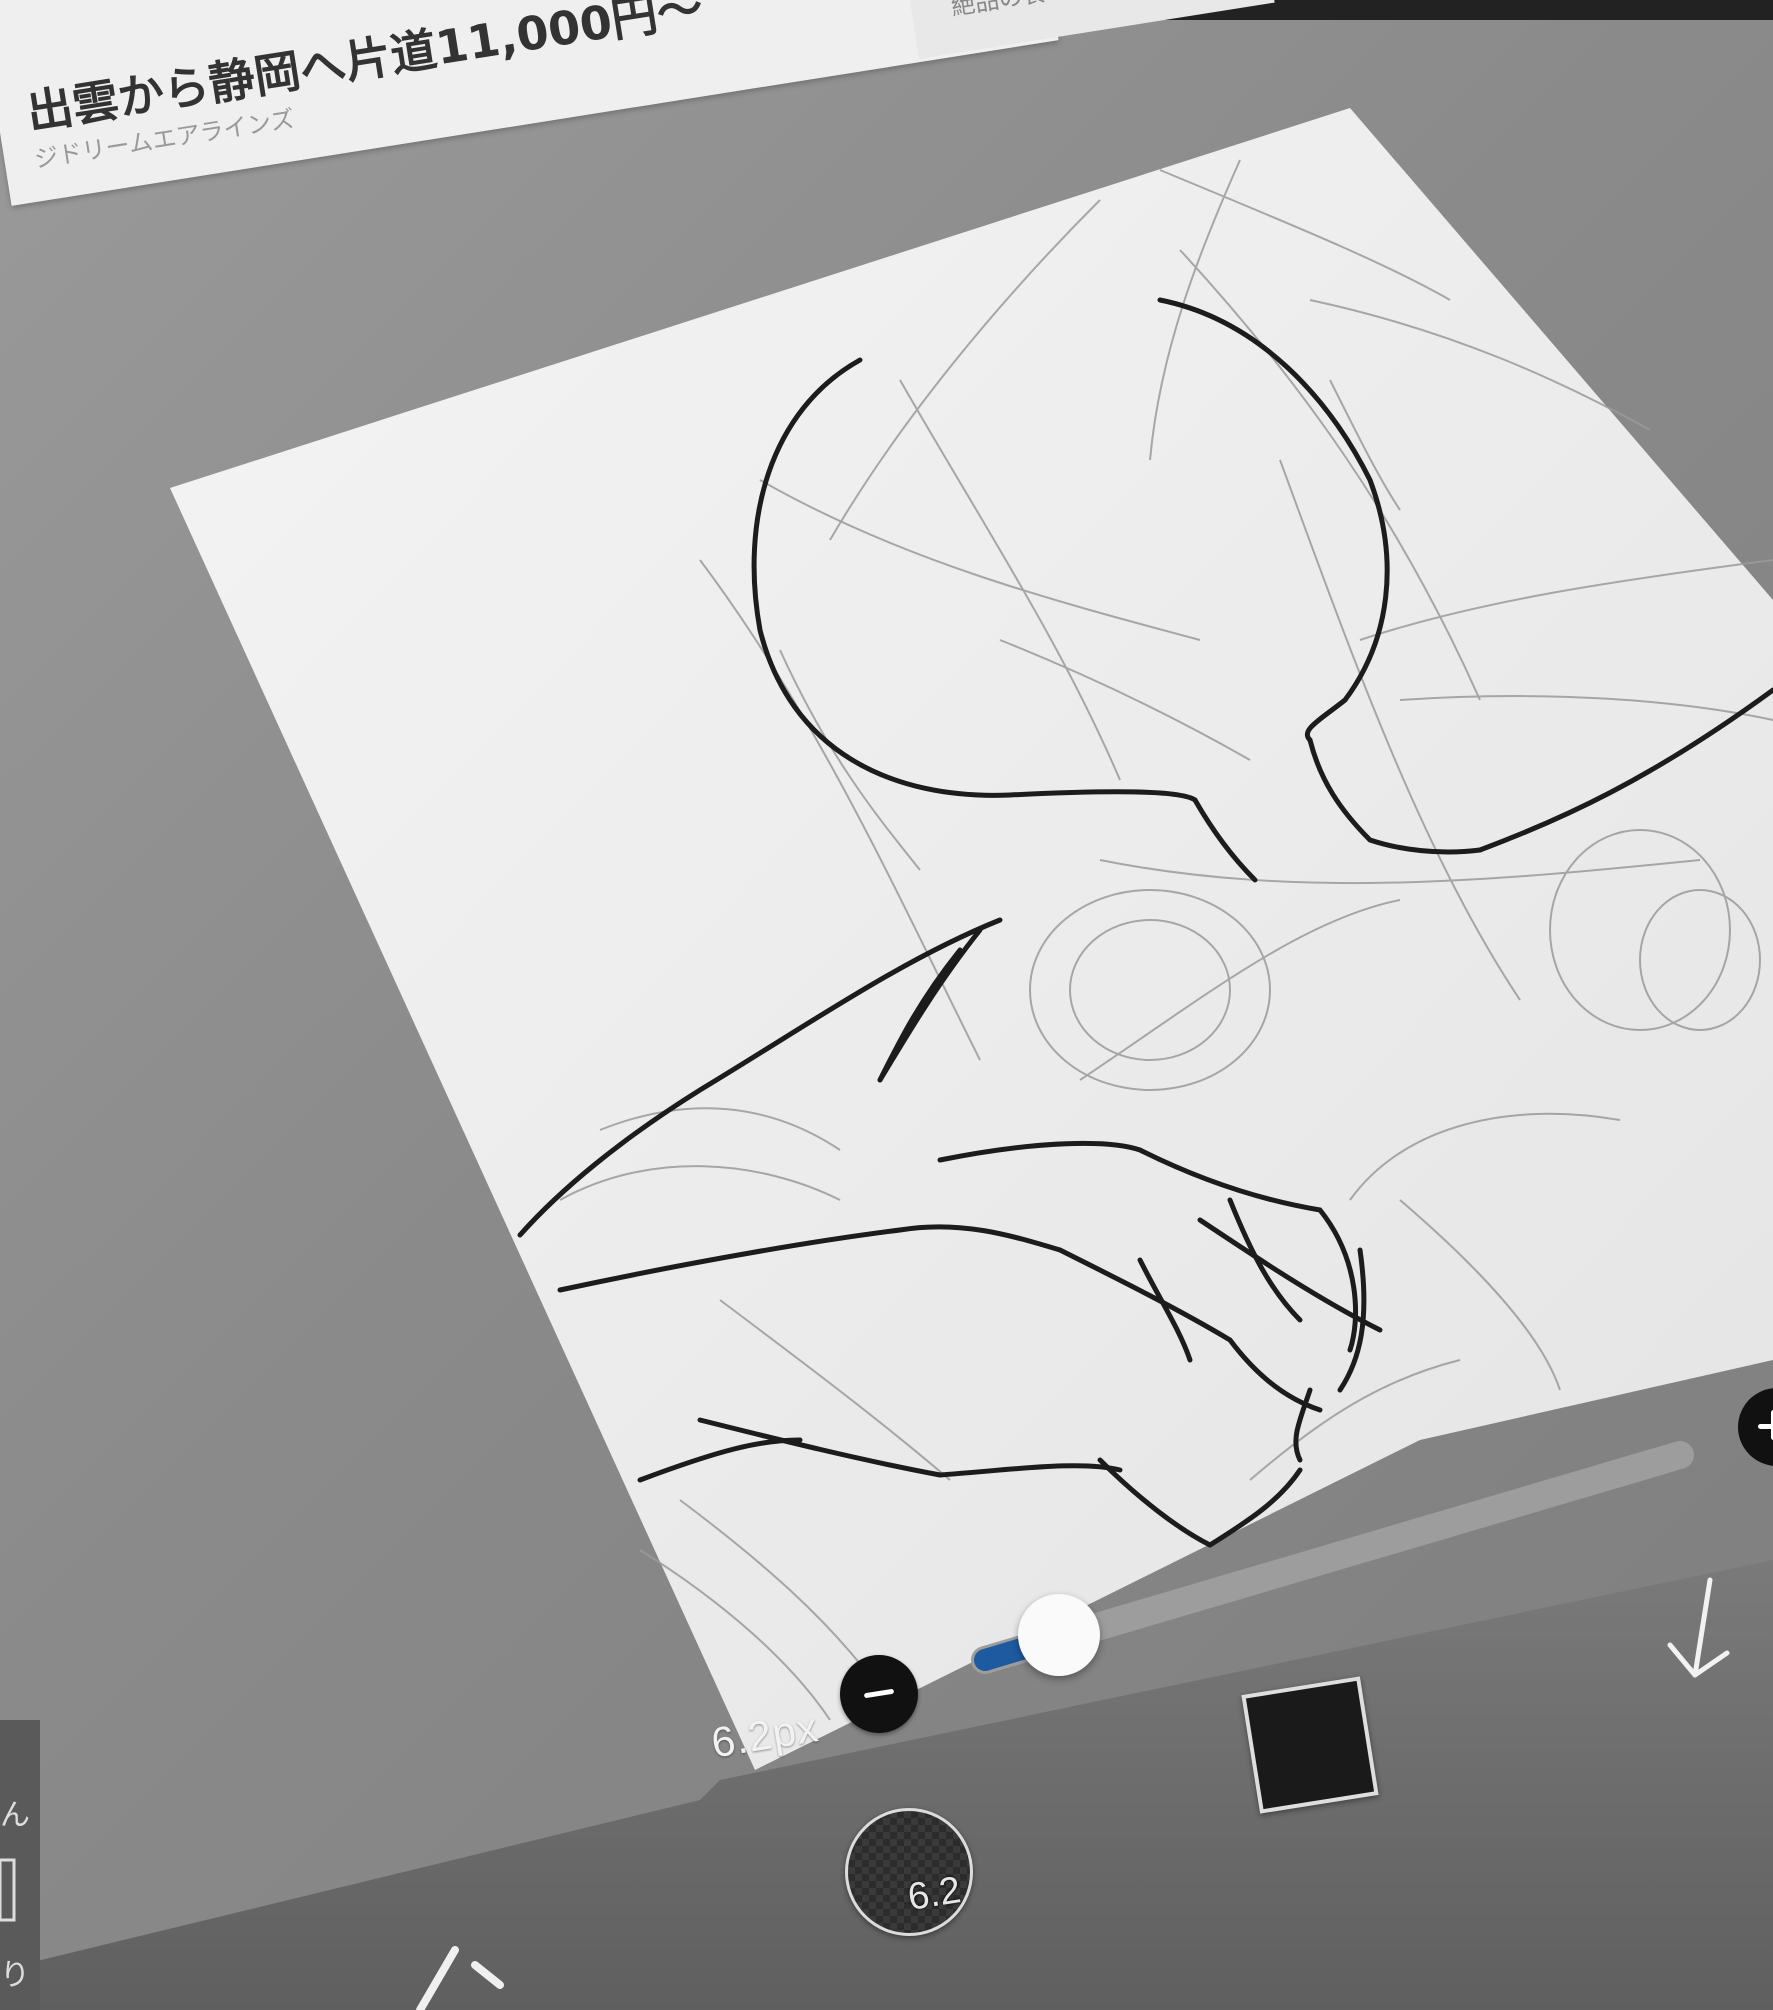 This screenshot has width=1773, height=2010. What do you see at coordinates (879, 1694) in the screenshot?
I see `decrease-size-button` at bounding box center [879, 1694].